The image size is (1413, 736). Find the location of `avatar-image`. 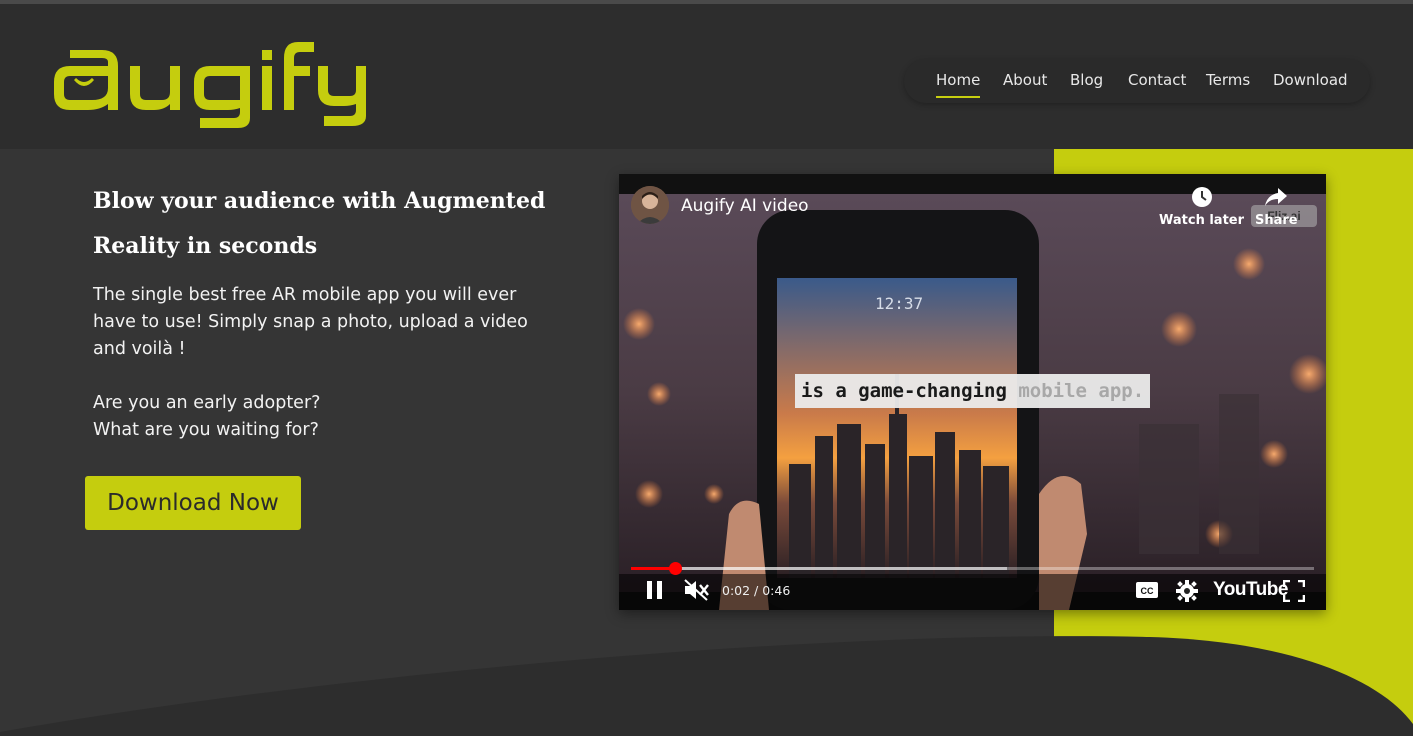

avatar-image is located at coordinates (650, 205).